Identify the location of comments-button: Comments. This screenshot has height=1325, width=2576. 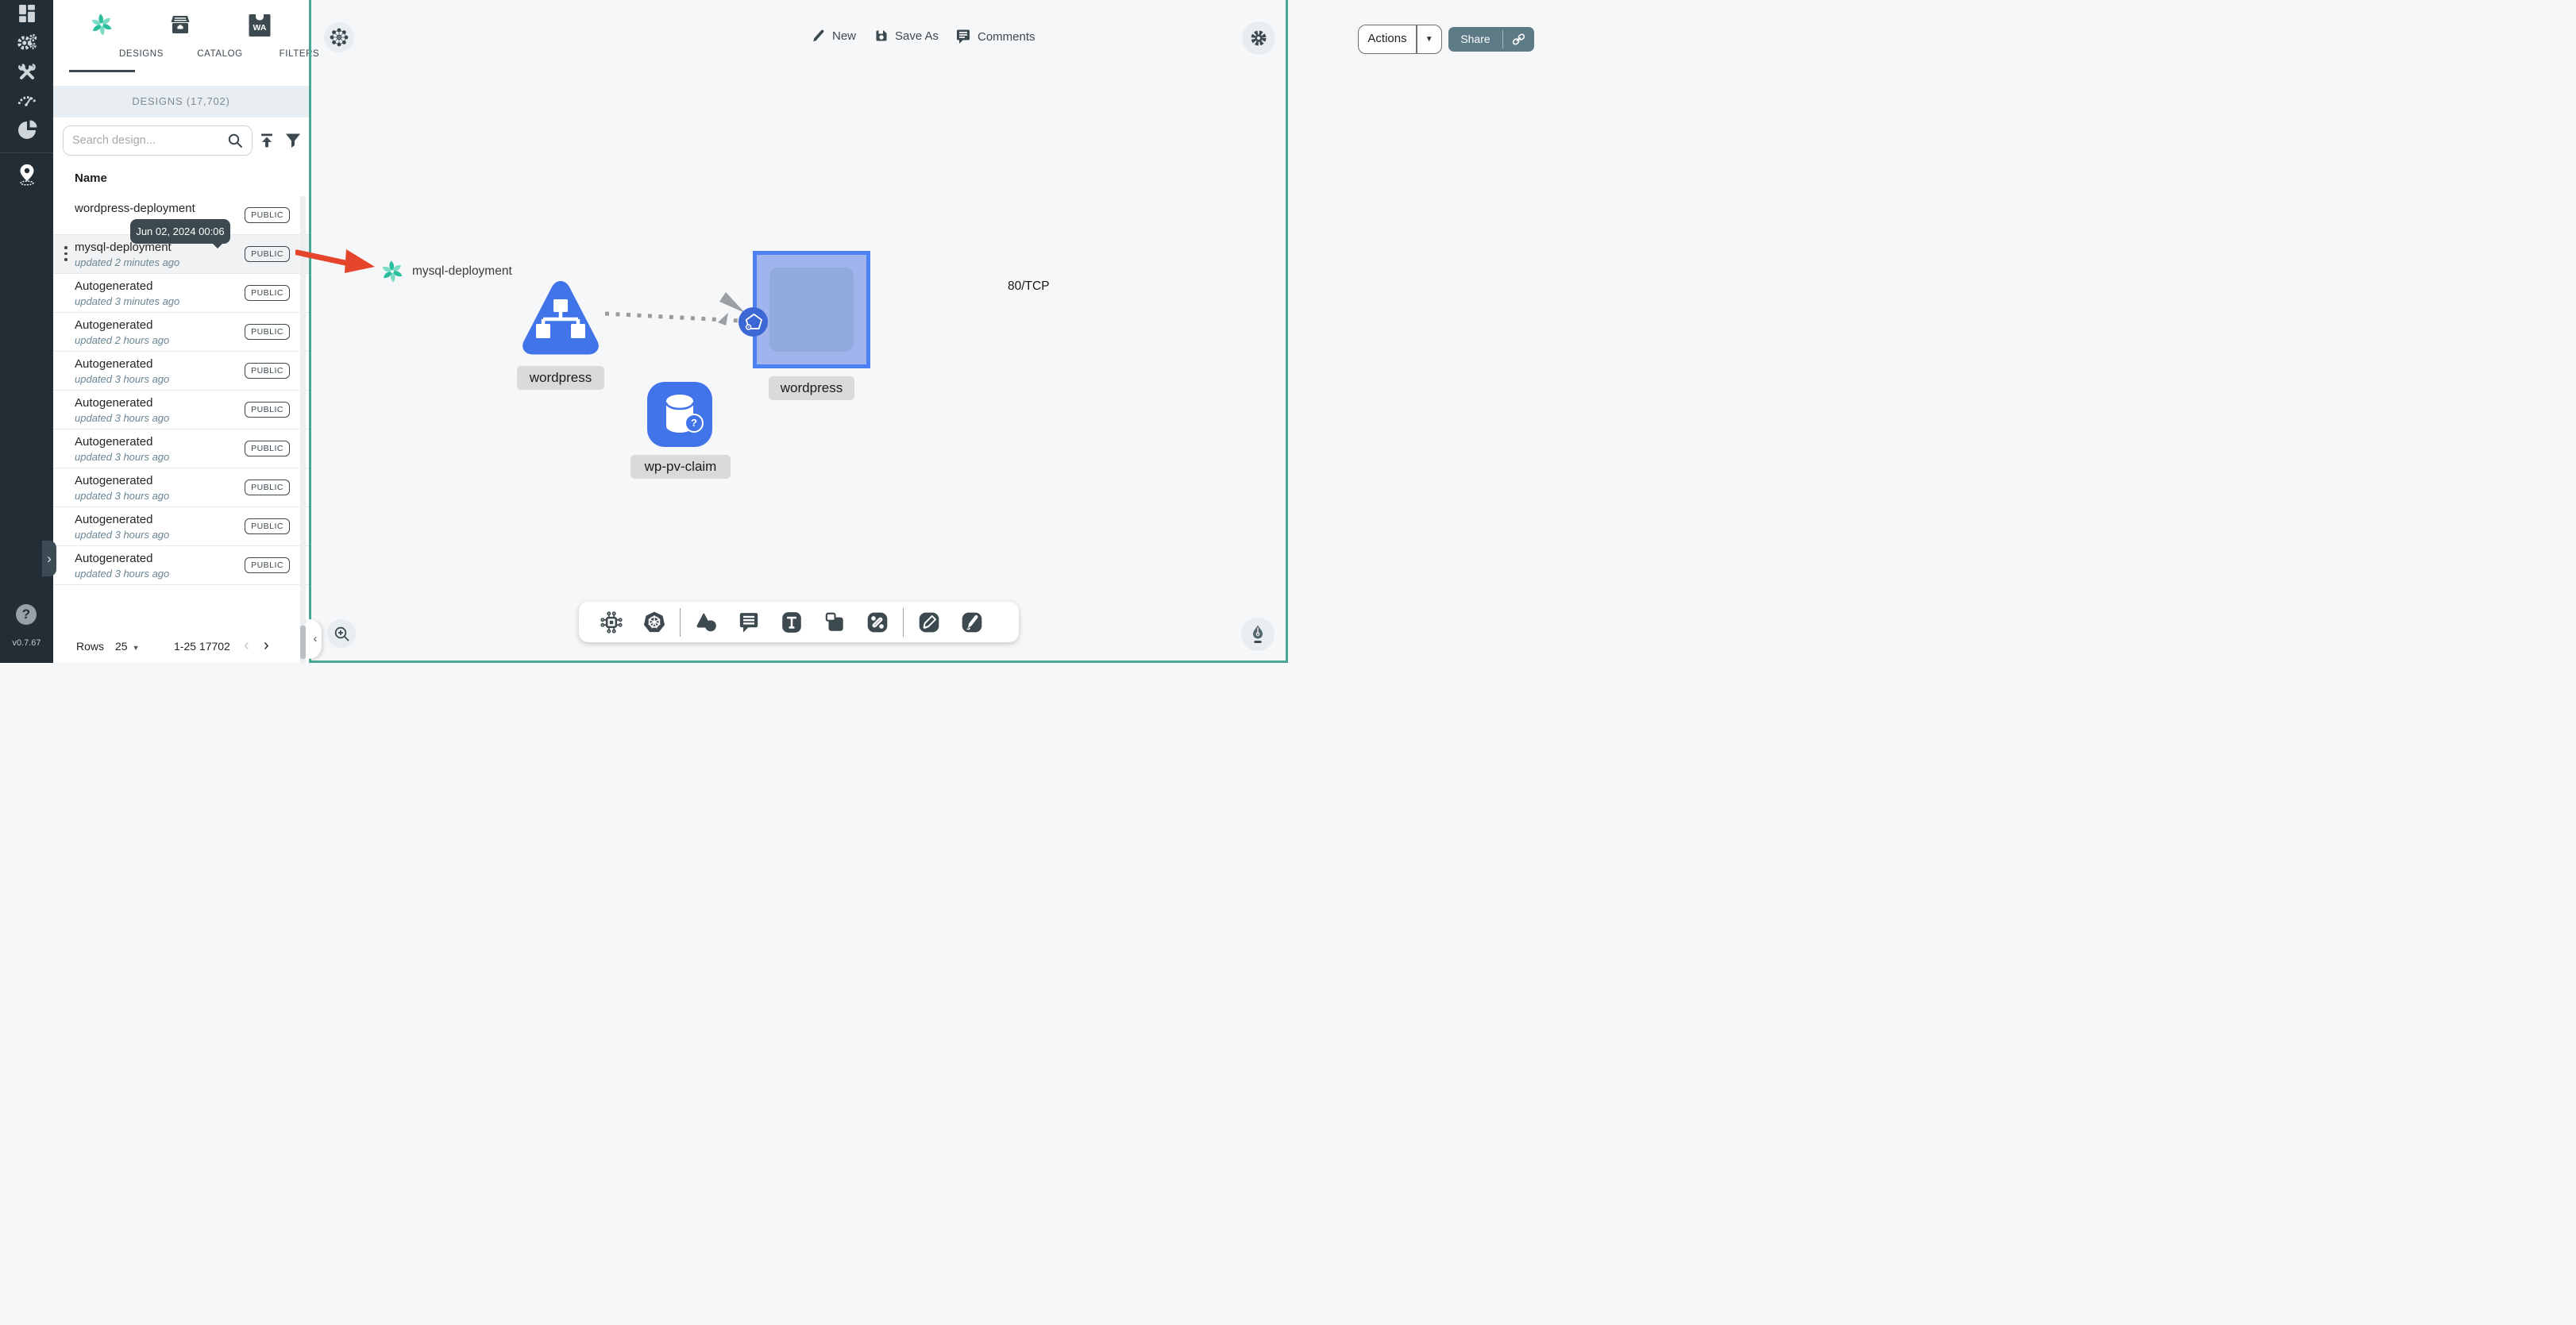
(995, 37).